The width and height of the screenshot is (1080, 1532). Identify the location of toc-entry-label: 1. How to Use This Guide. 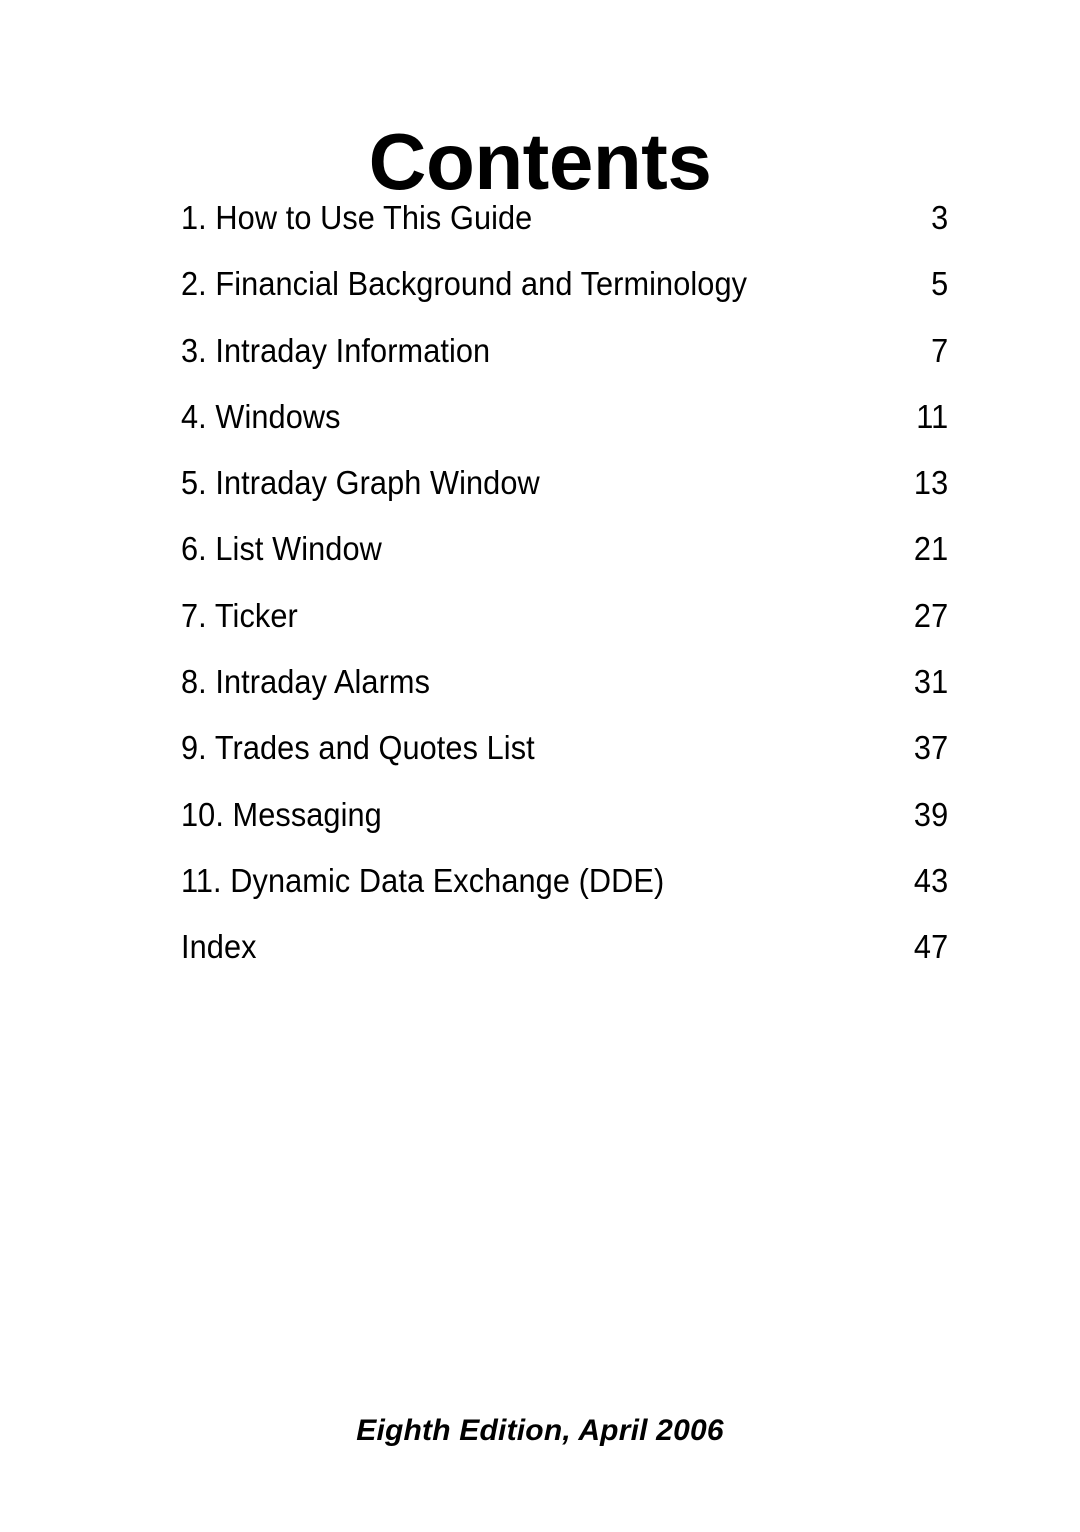
(357, 217).